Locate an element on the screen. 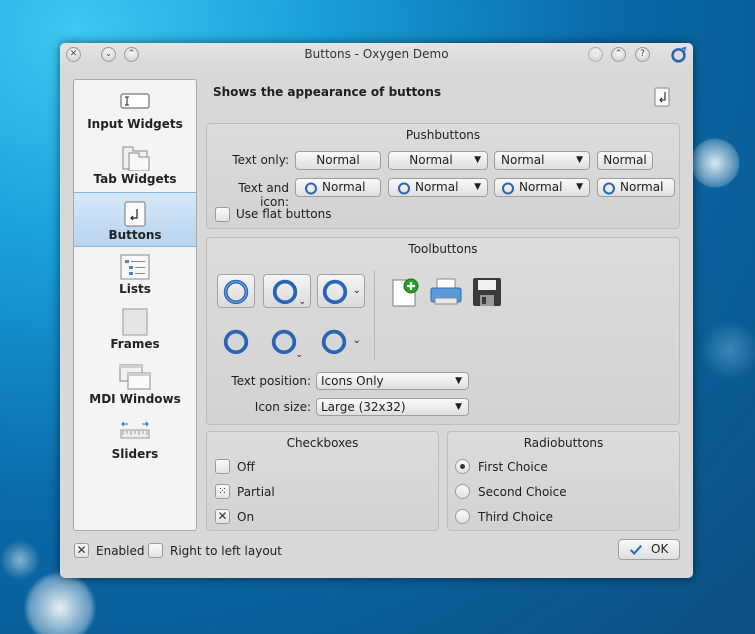 The image size is (755, 634). mdi-windows-icon is located at coordinates (135, 377).